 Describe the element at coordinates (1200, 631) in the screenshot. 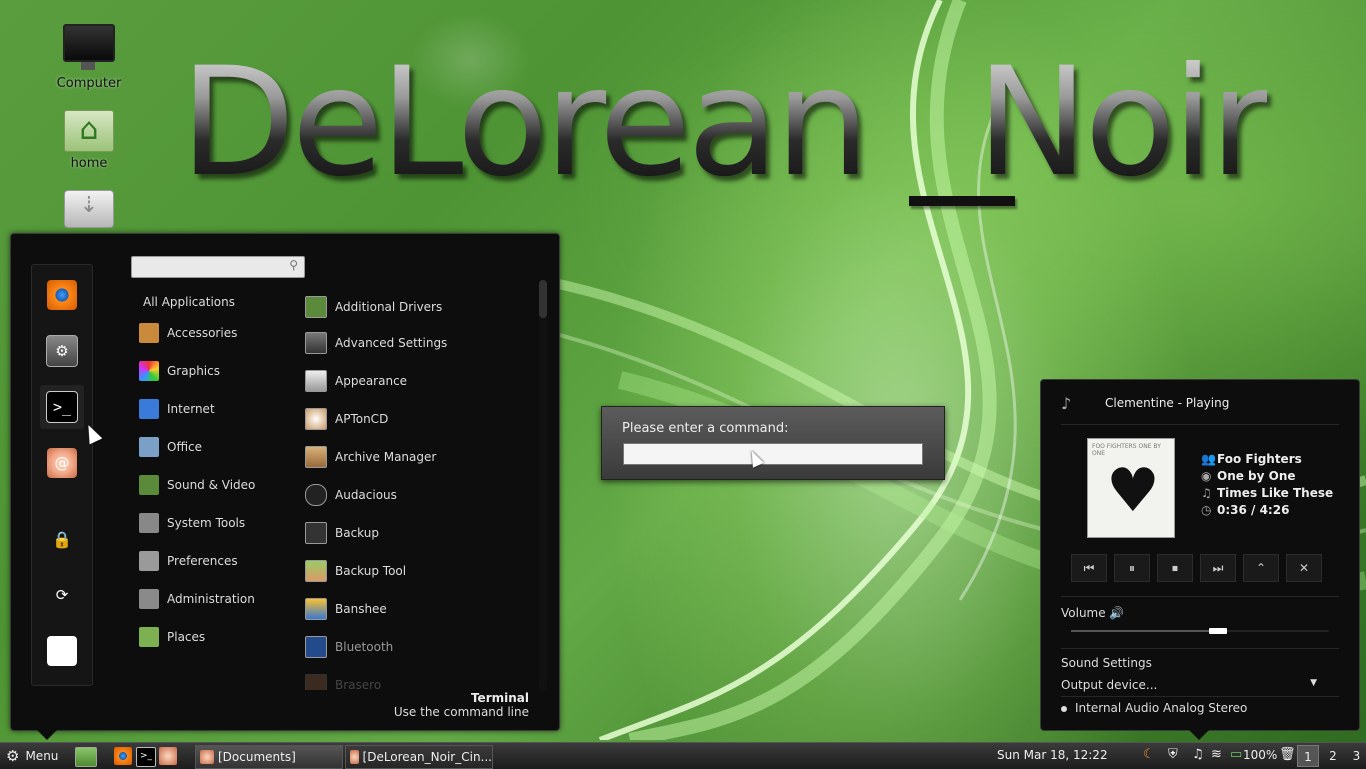

I see `volume-slider` at that location.